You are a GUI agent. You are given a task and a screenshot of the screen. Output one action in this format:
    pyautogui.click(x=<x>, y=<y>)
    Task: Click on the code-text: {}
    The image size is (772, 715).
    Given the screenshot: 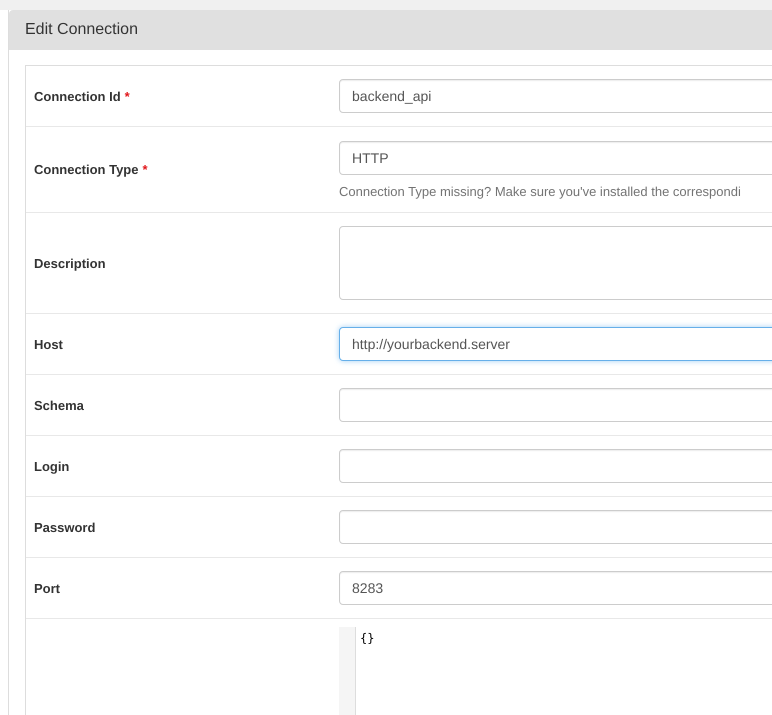 What is the action you would take?
    pyautogui.click(x=367, y=671)
    